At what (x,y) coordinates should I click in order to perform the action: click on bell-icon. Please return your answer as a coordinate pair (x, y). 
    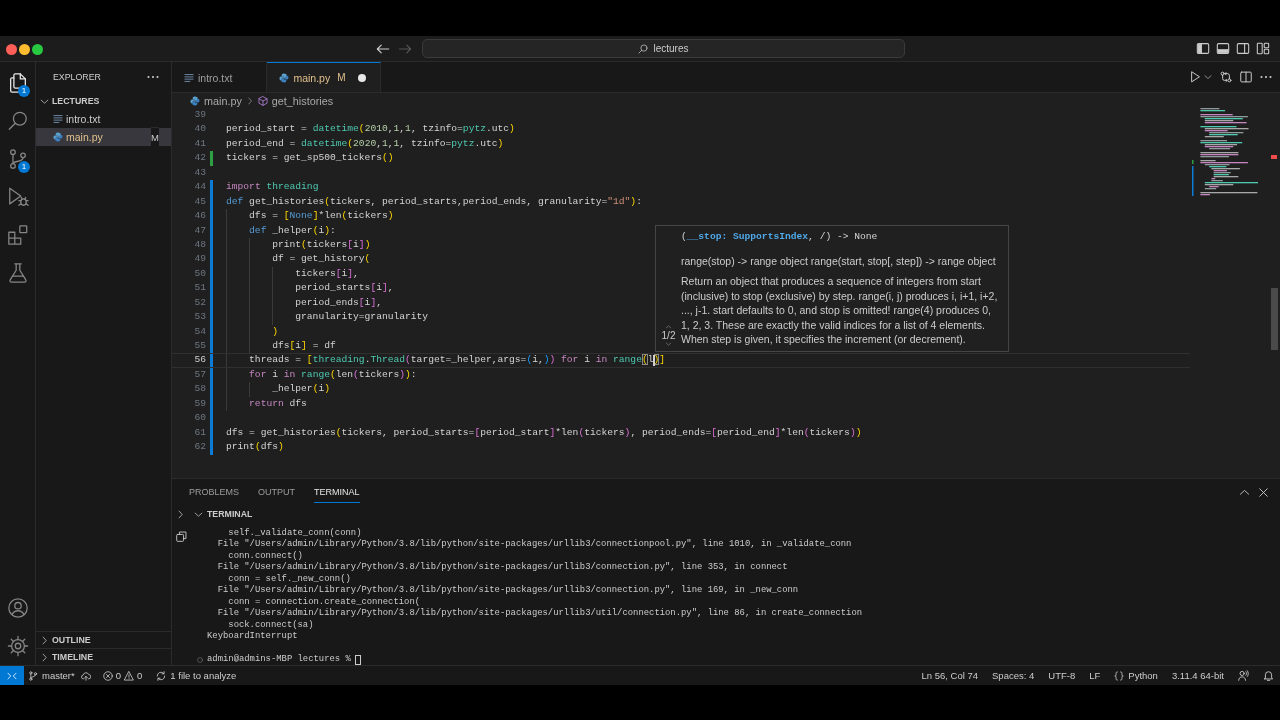
    Looking at the image, I should click on (1268, 675).